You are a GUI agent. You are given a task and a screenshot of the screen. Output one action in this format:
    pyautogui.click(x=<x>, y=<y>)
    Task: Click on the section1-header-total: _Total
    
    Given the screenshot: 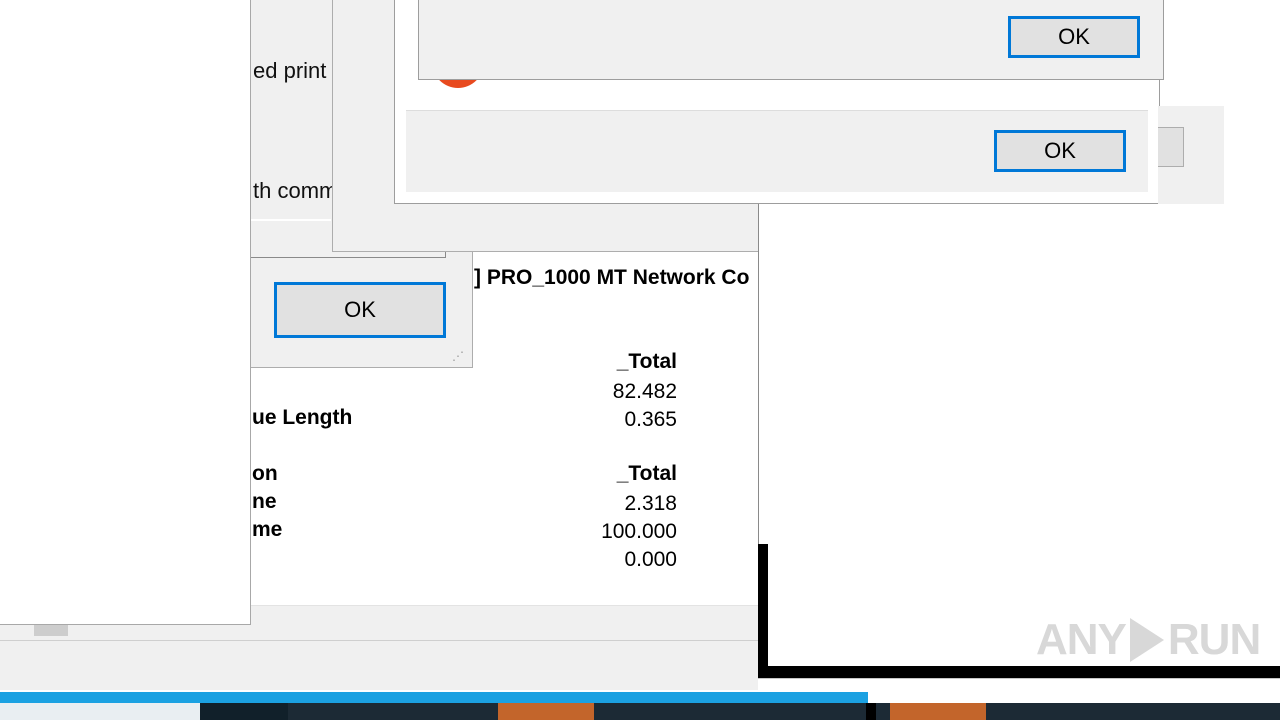 What is the action you would take?
    pyautogui.click(x=646, y=361)
    